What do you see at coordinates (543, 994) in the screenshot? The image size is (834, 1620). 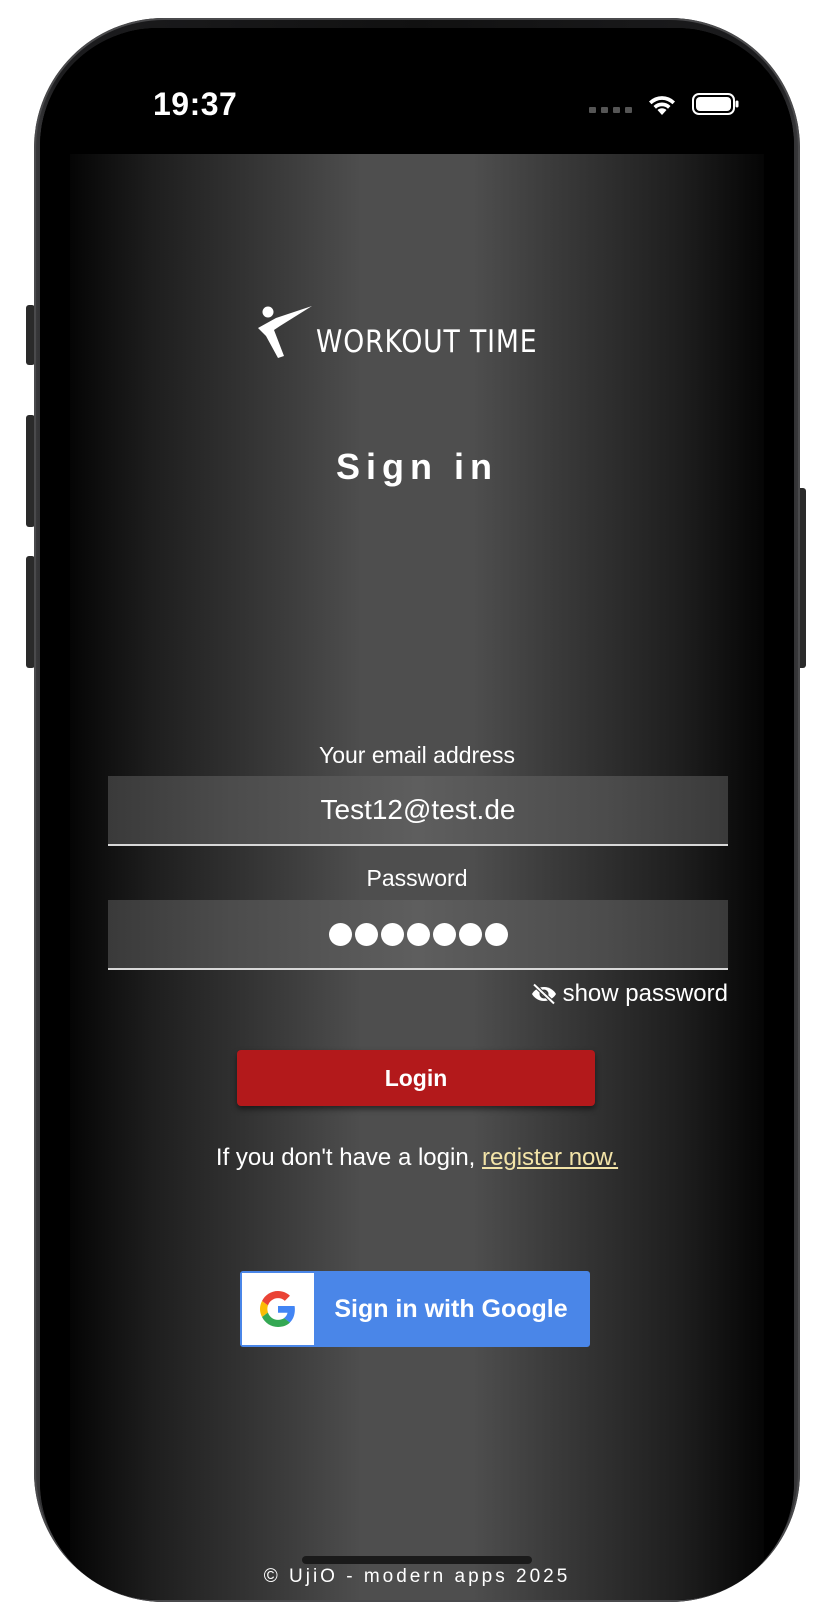 I see `eye-off-icon` at bounding box center [543, 994].